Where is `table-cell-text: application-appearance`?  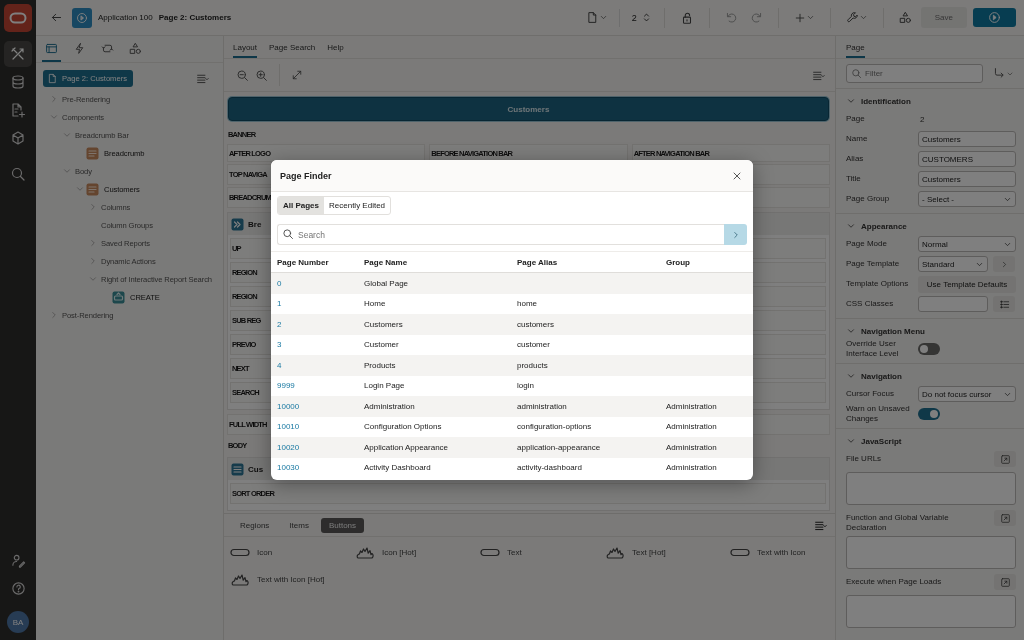
table-cell-text: application-appearance is located at coordinates (559, 447).